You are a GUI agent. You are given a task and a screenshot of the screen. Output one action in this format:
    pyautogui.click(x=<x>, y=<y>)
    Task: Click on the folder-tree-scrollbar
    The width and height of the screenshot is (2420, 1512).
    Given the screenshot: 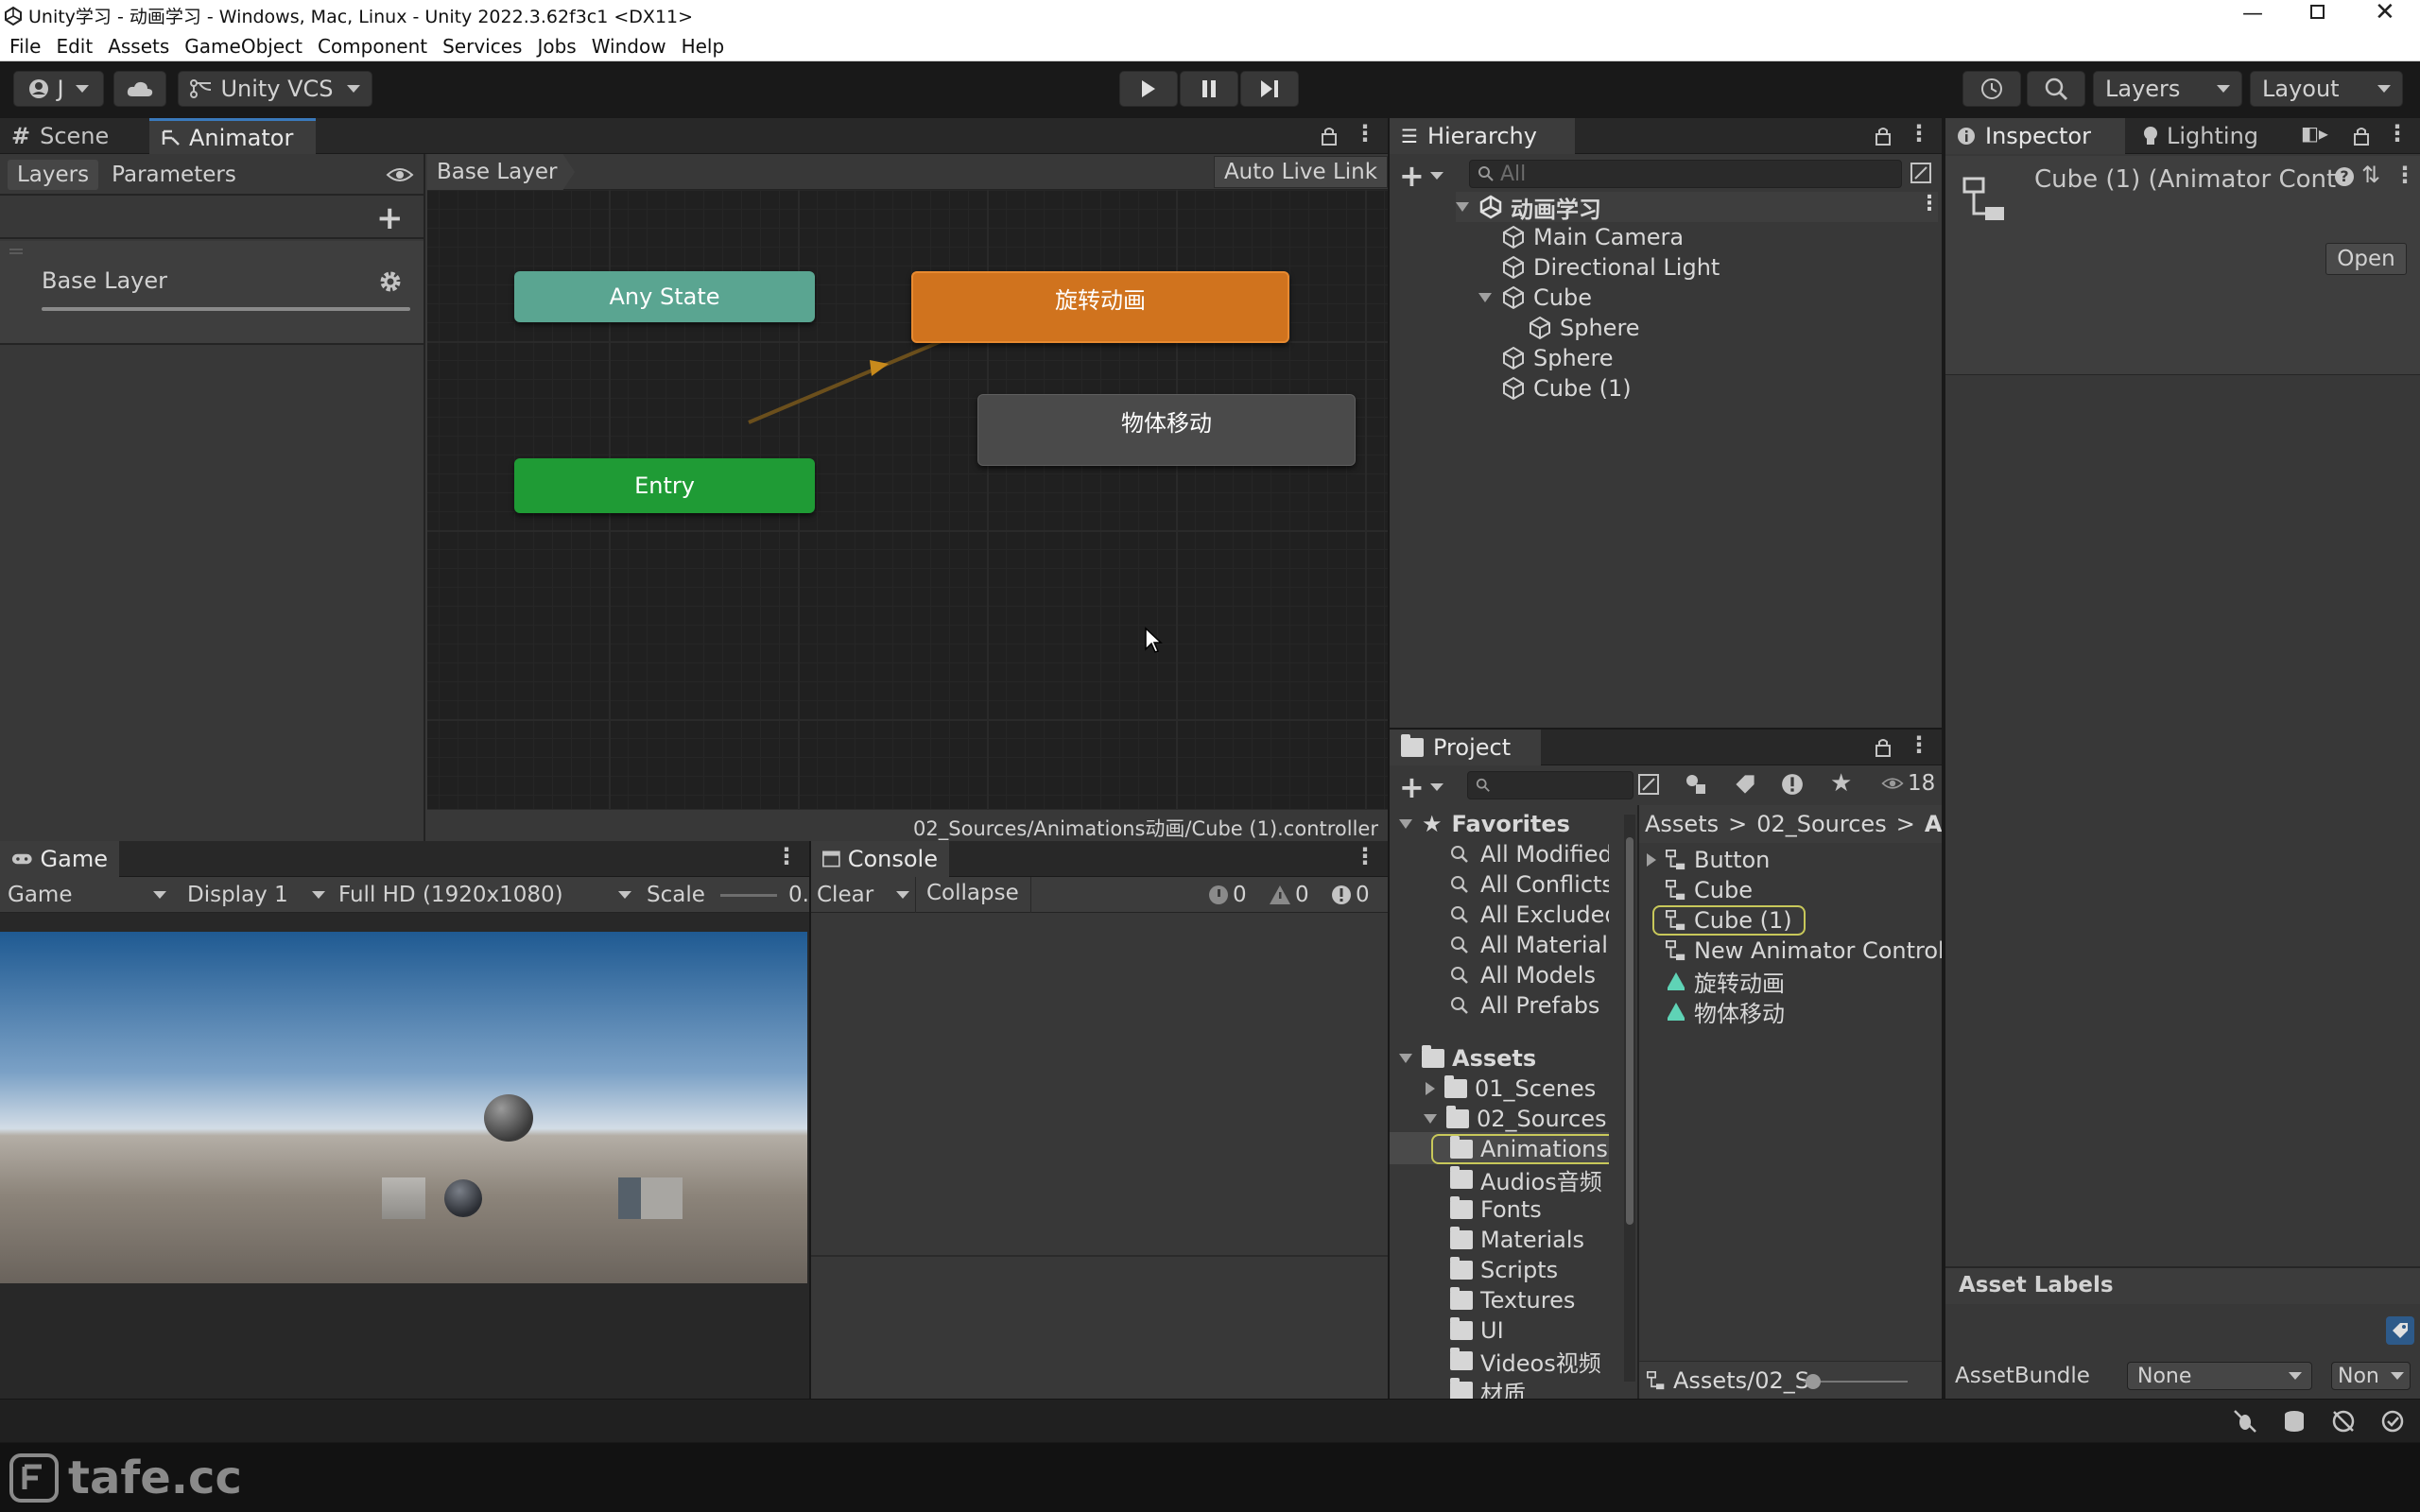 What is the action you would take?
    pyautogui.click(x=1630, y=1098)
    